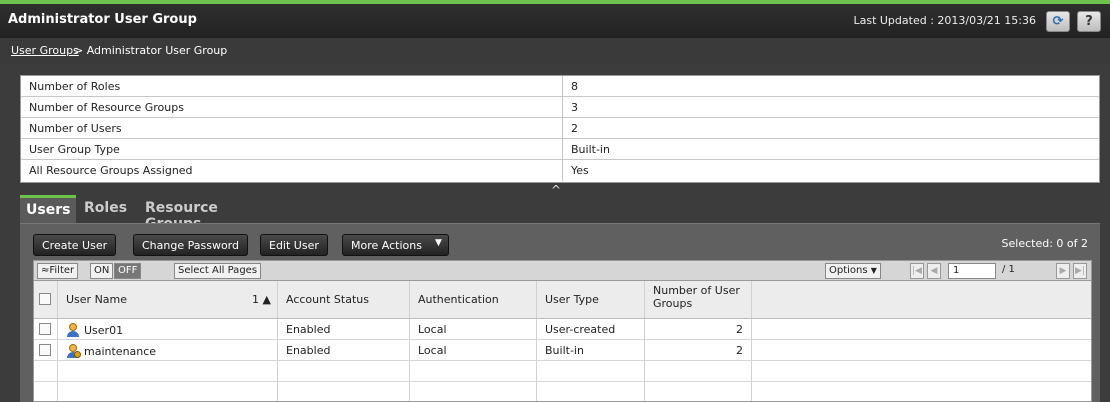 This screenshot has height=402, width=1110. I want to click on create-user-button: Create User, so click(75, 245).